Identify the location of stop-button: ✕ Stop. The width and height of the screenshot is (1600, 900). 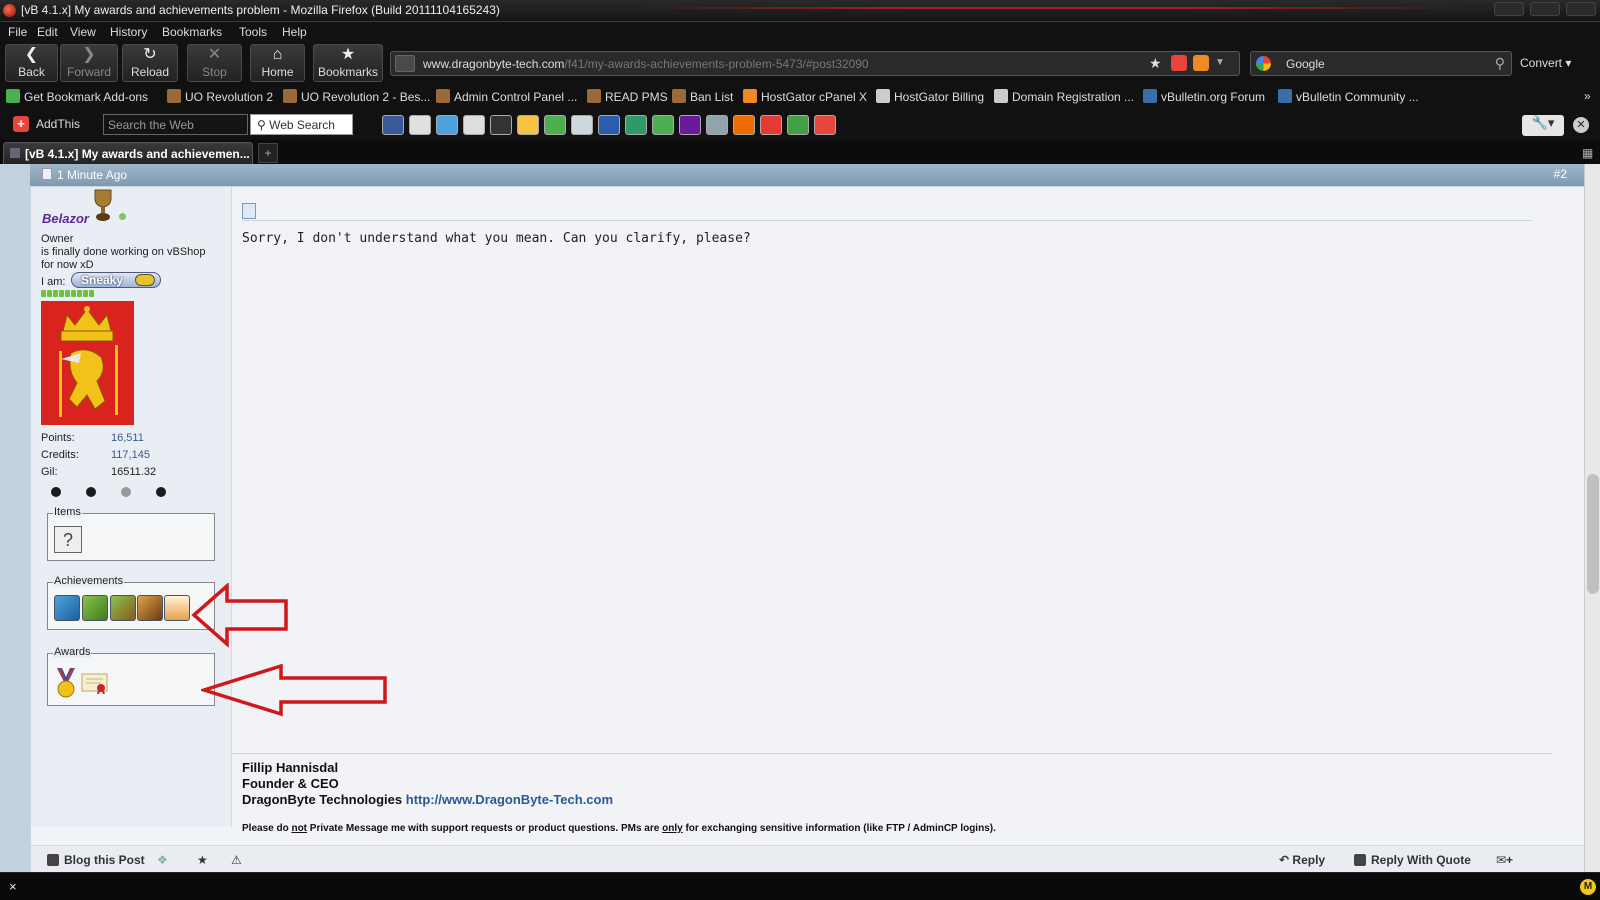
(214, 63).